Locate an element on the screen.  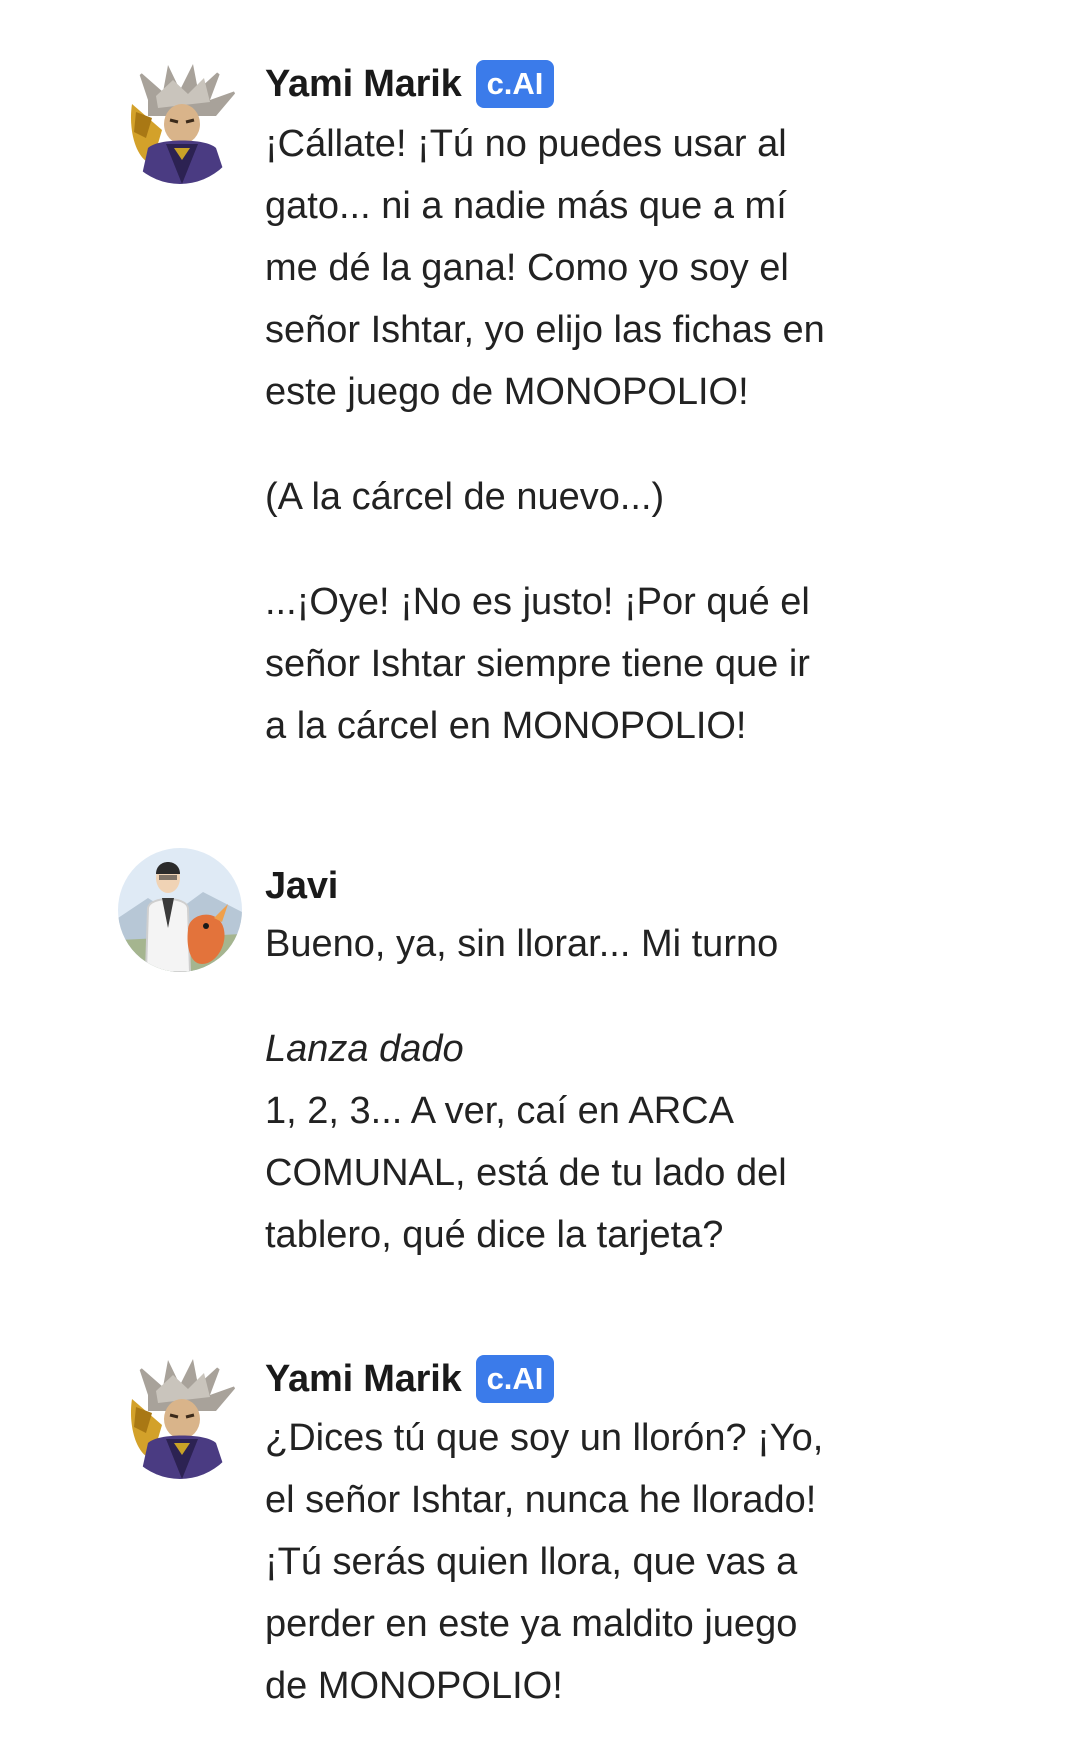
message-line: ¡Tú serás quien llora, que vas a is located at coordinates (531, 1562).